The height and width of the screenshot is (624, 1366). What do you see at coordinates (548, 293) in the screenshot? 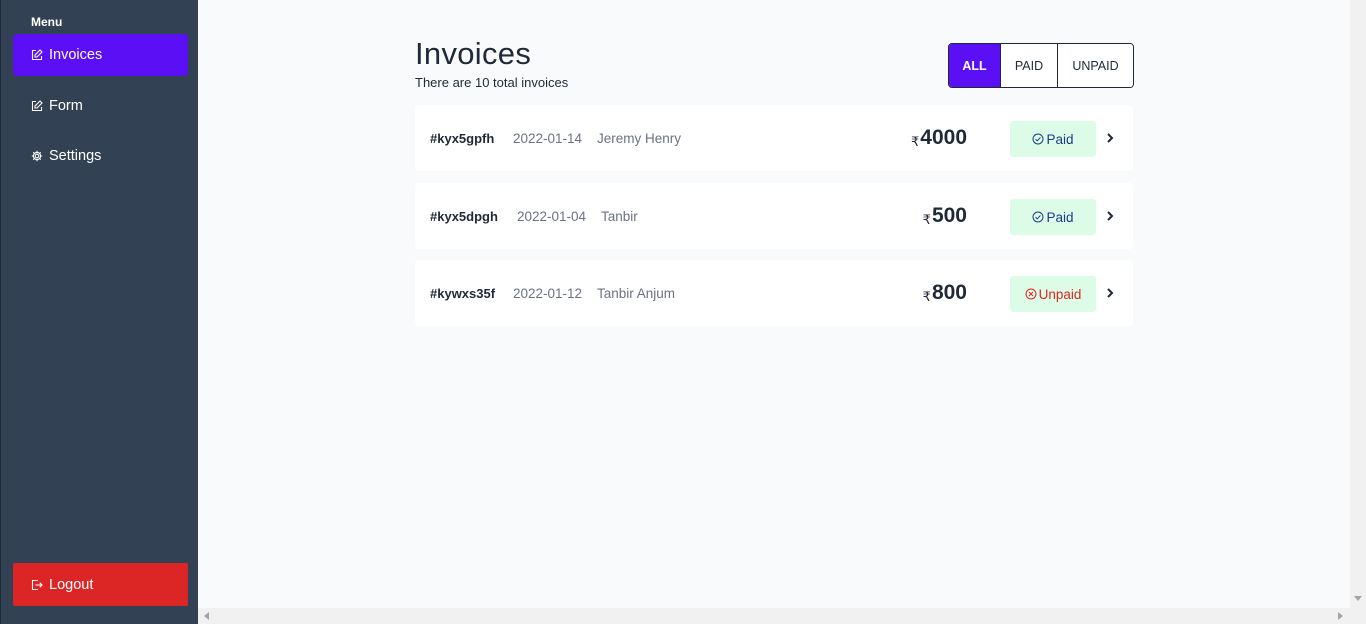
I see `invoice-date: 2022-01-12` at bounding box center [548, 293].